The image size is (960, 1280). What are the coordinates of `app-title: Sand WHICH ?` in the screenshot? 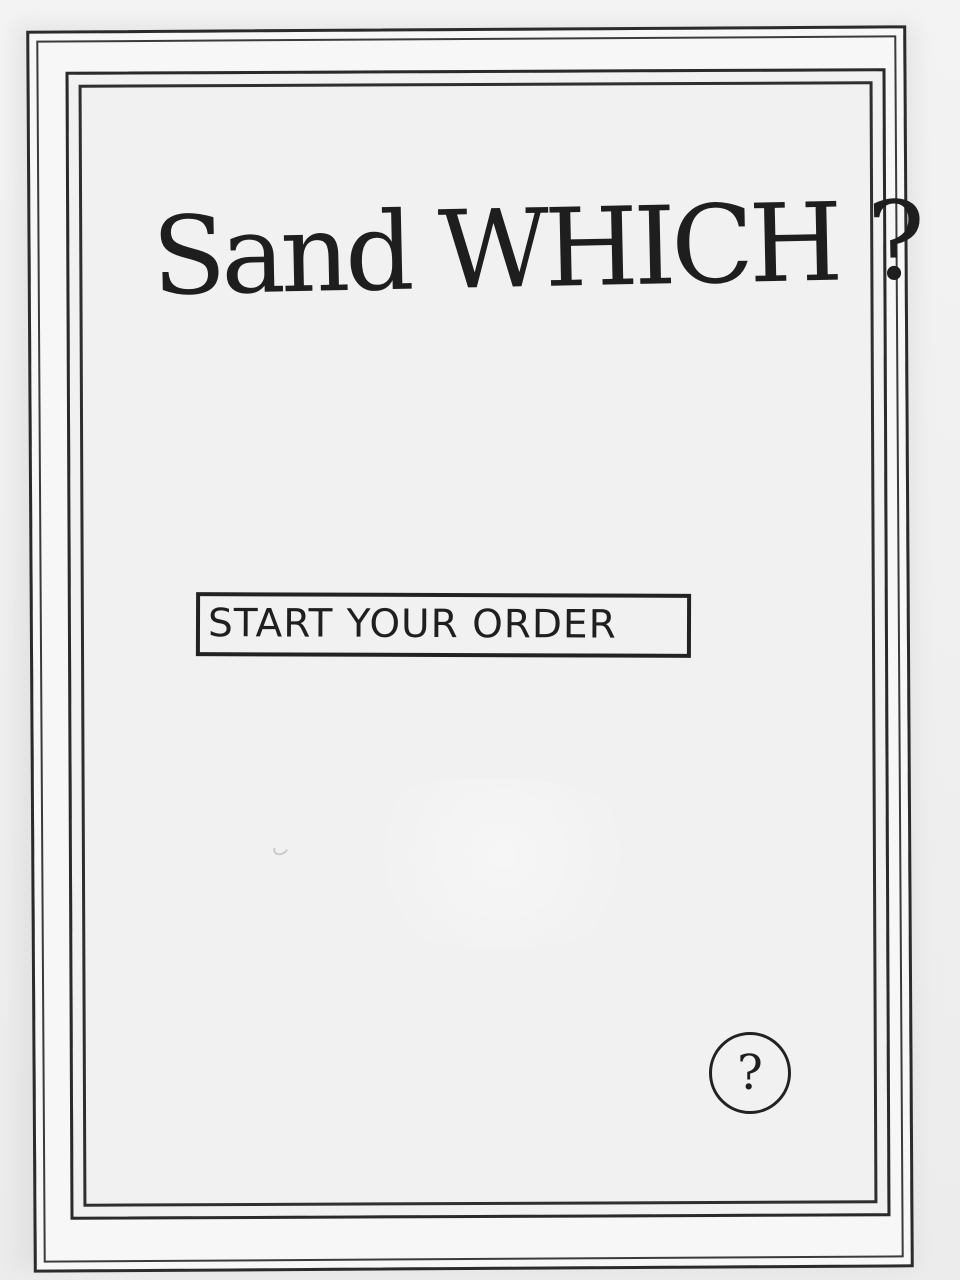 It's located at (536, 249).